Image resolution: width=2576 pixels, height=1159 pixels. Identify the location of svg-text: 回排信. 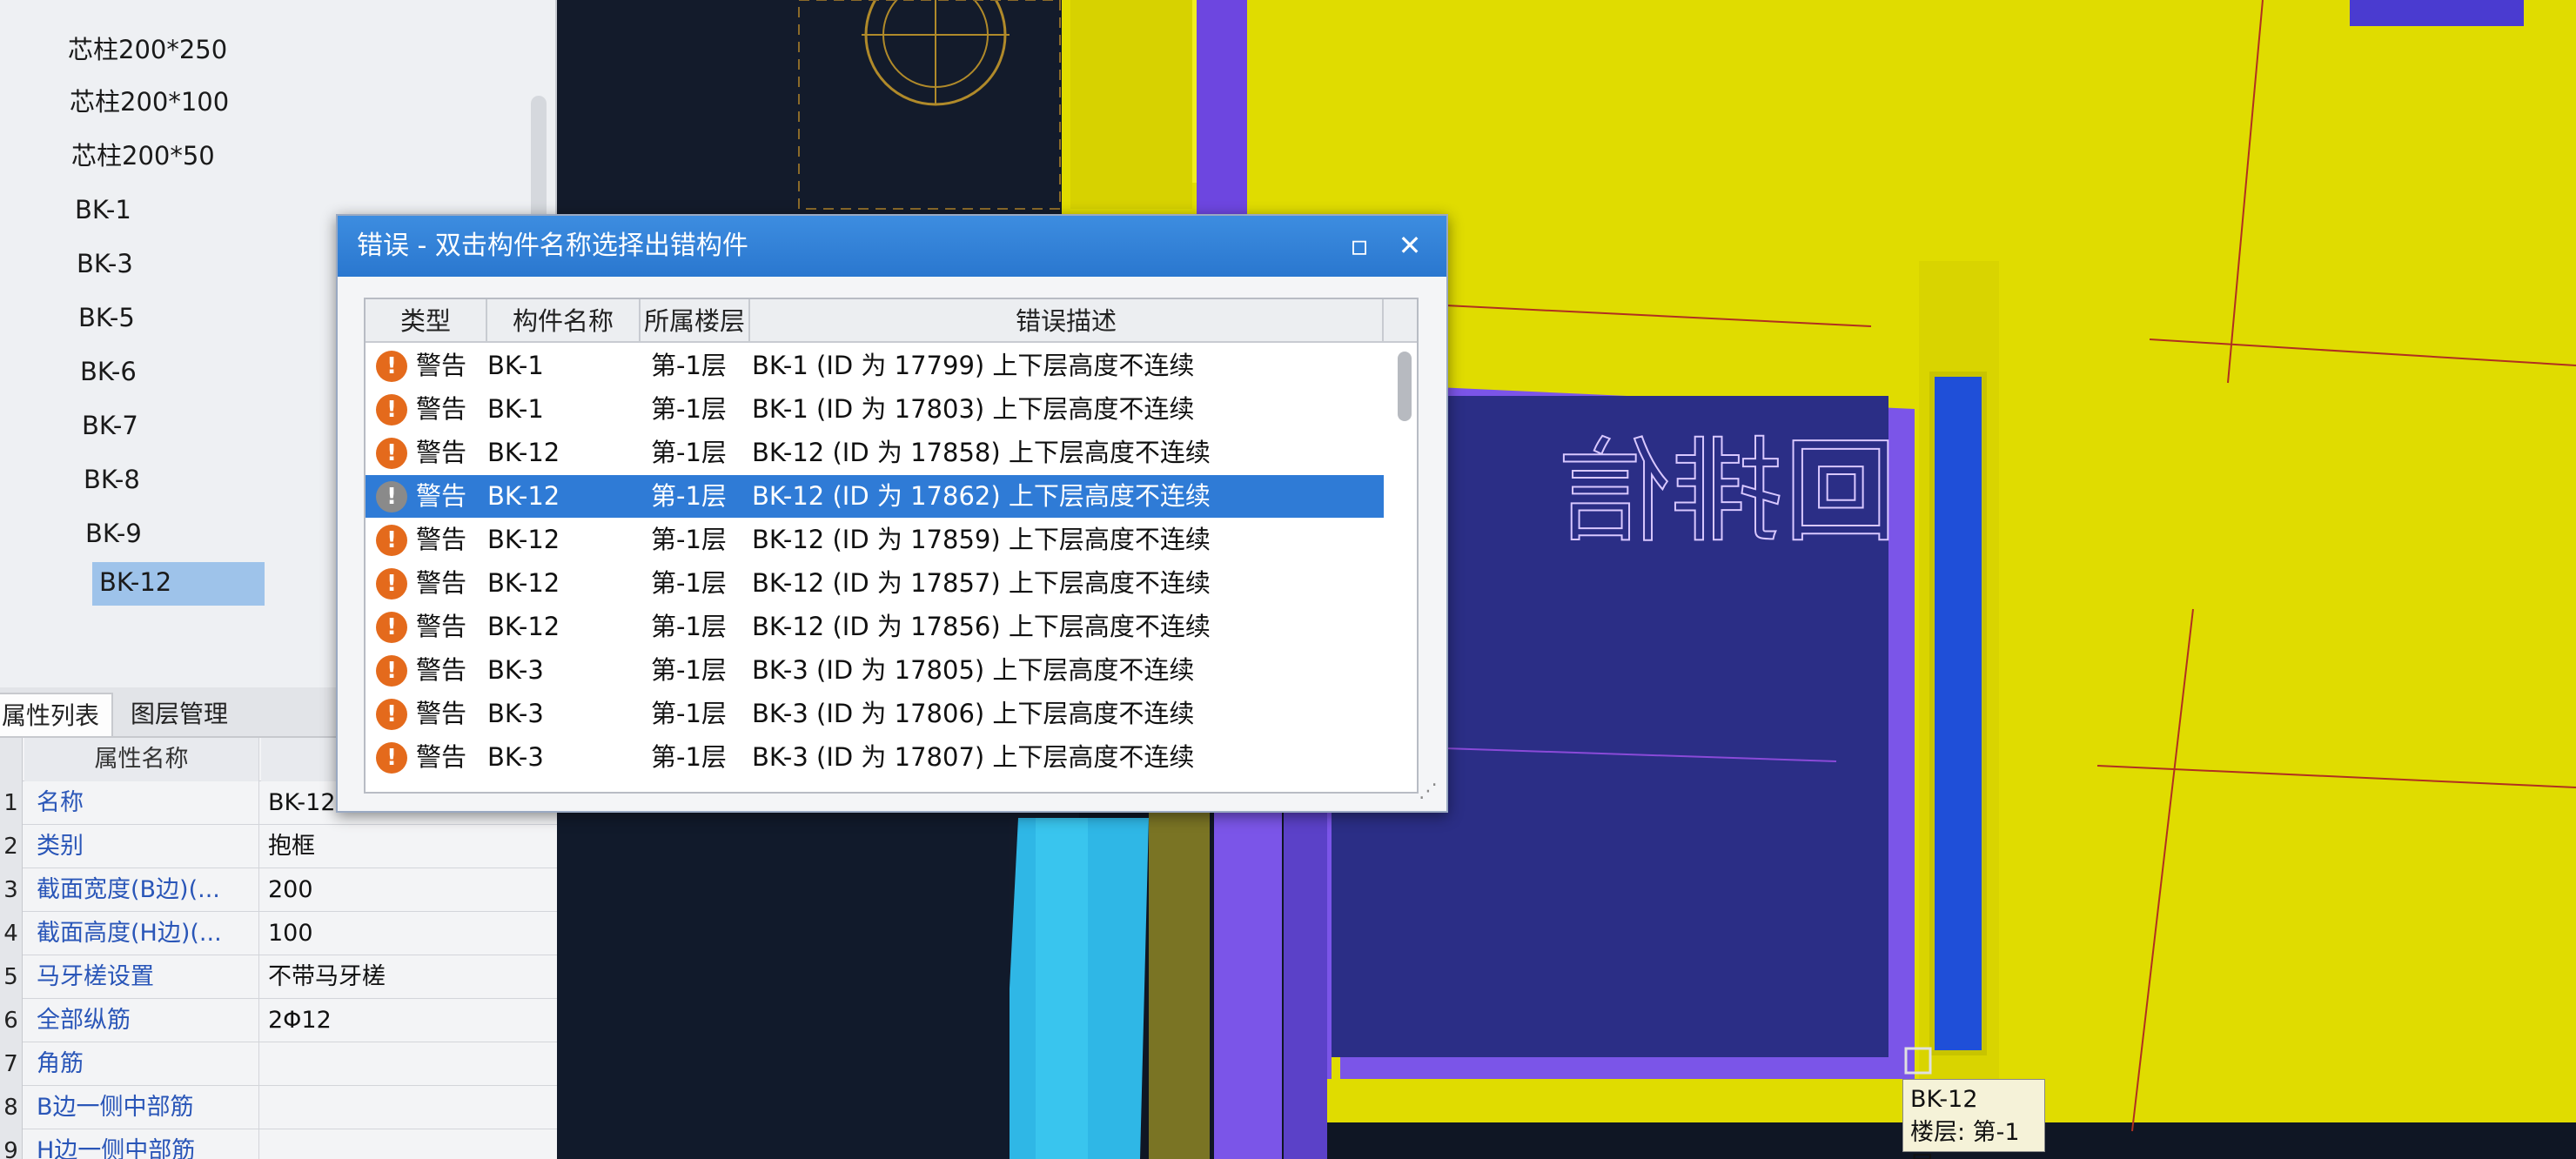
(1727, 492).